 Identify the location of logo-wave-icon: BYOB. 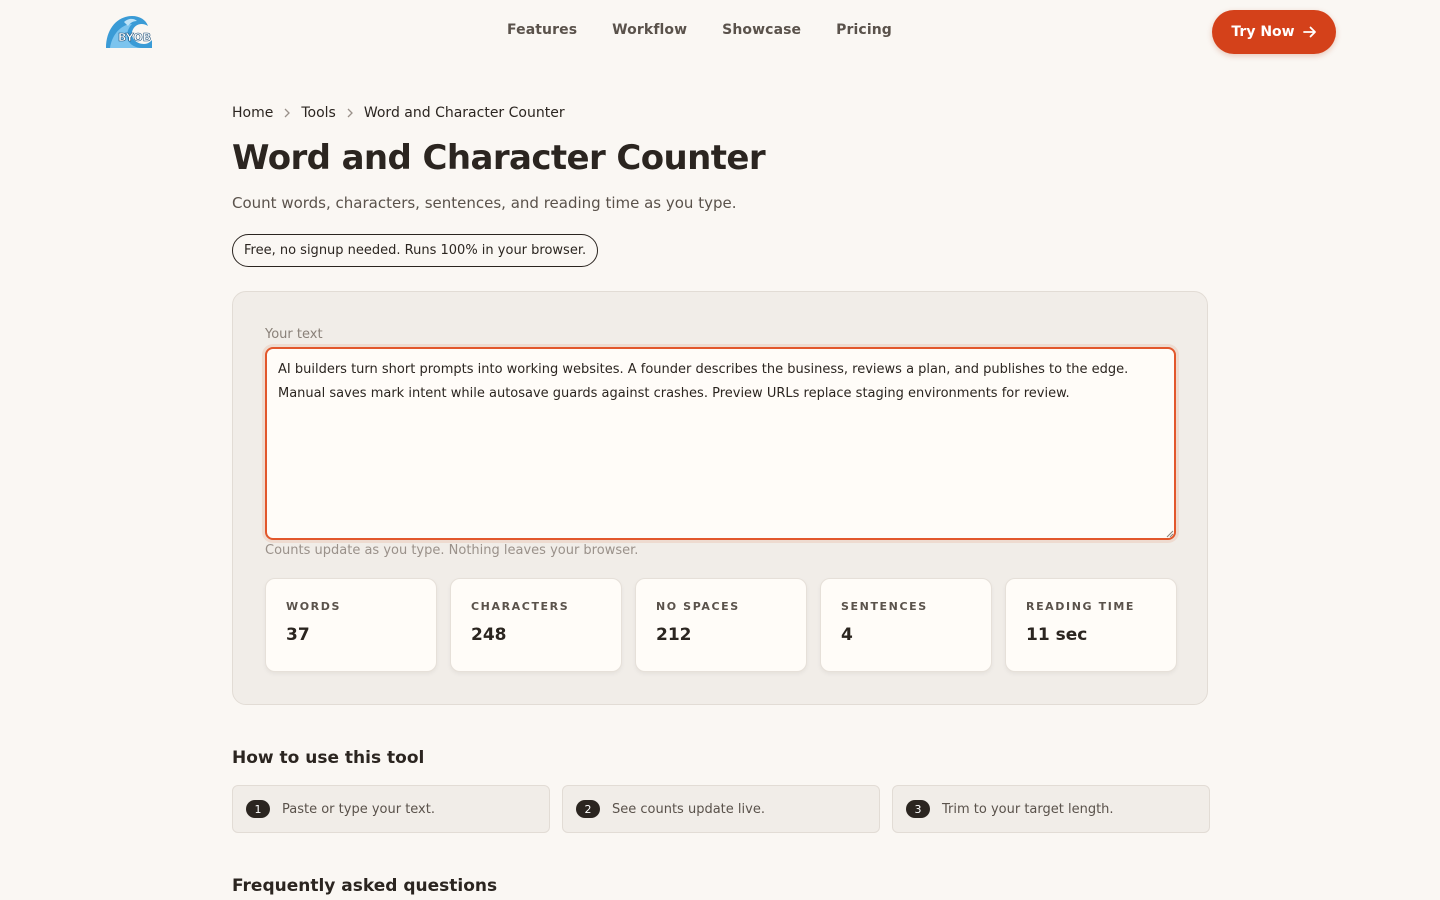
(129, 32).